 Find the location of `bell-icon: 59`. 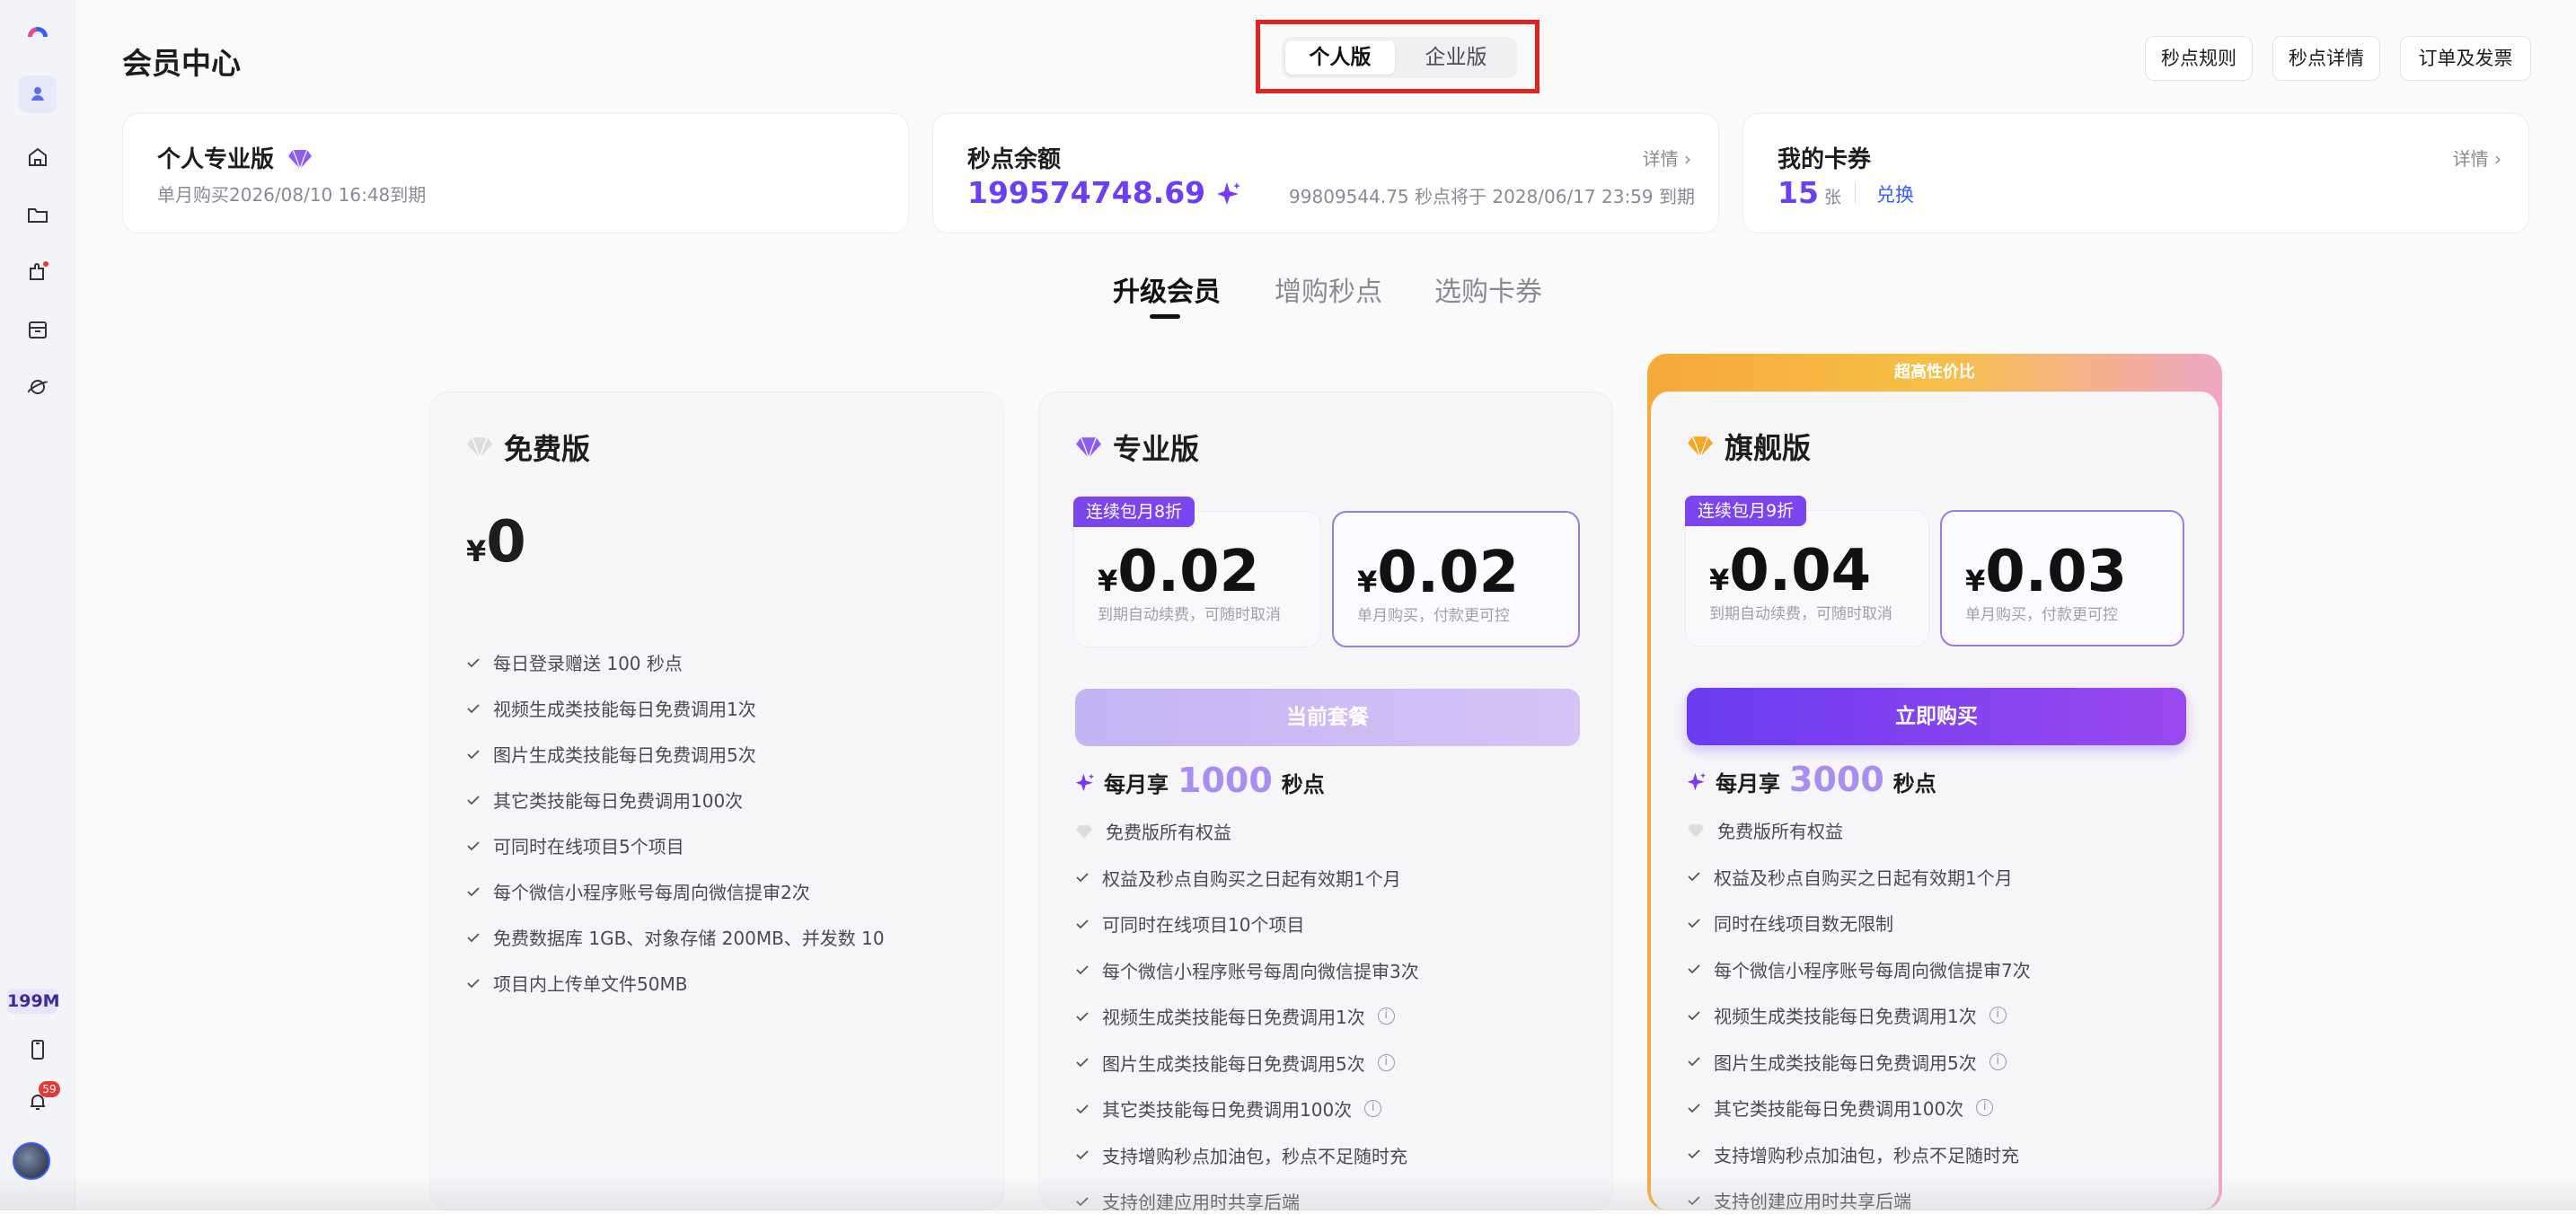

bell-icon: 59 is located at coordinates (39, 1101).